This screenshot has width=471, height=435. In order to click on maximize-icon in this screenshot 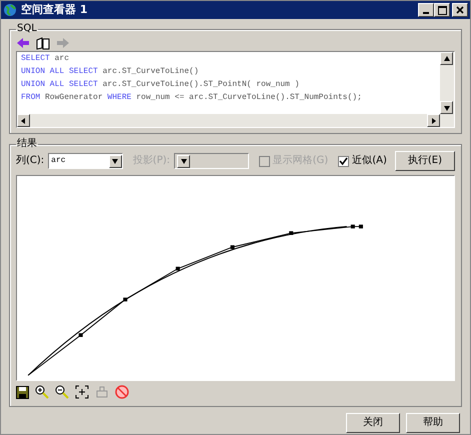, I will do `click(442, 10)`.